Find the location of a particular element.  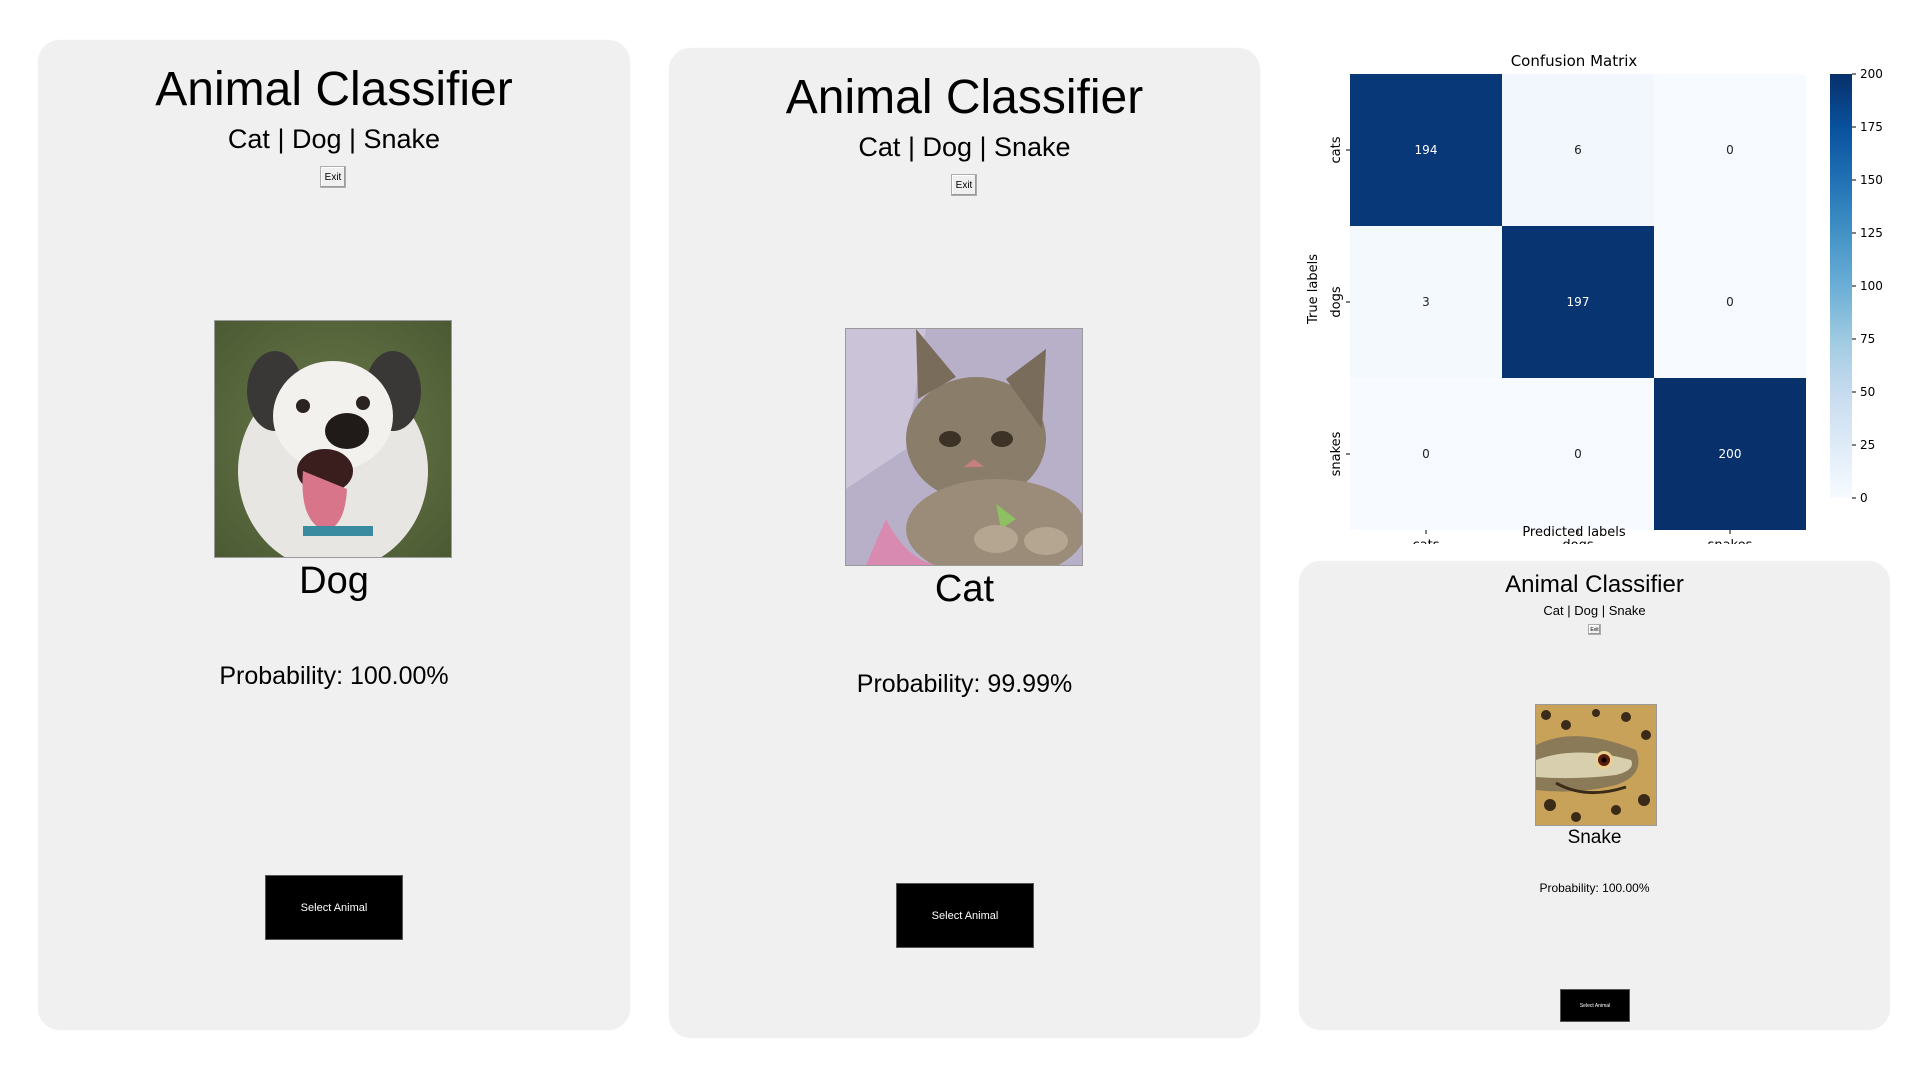

prediction-label: Snake is located at coordinates (1594, 837).